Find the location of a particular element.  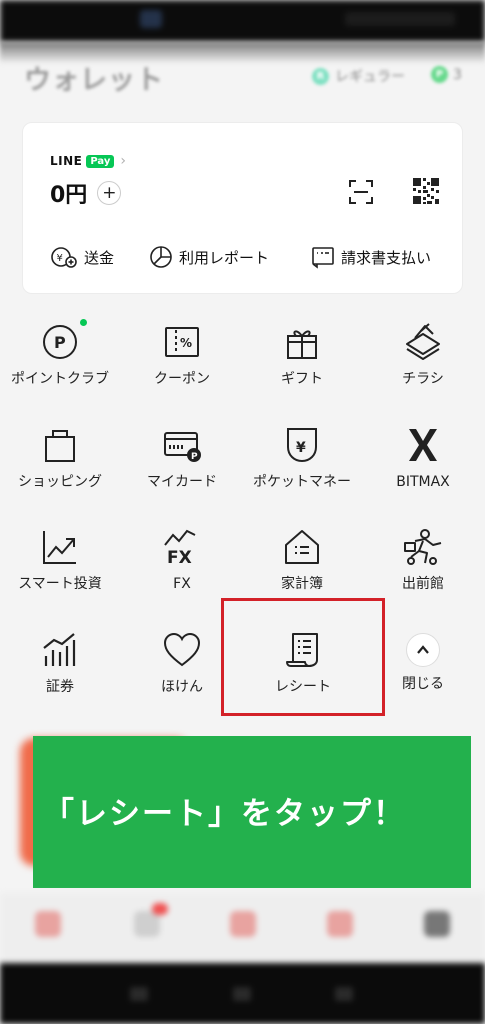

menu-item-bitmax: BITMAX is located at coordinates (423, 459).